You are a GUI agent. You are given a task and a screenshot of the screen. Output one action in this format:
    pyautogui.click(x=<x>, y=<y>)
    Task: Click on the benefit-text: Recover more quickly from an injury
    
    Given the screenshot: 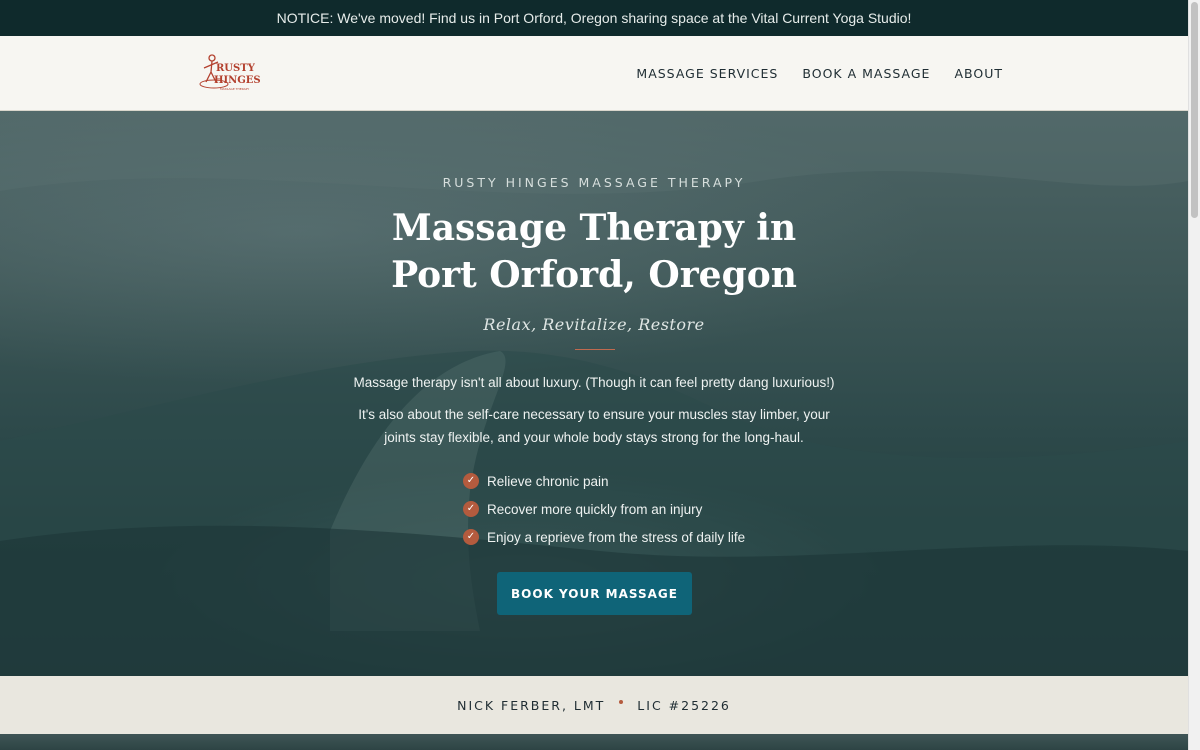 What is the action you would take?
    pyautogui.click(x=595, y=509)
    